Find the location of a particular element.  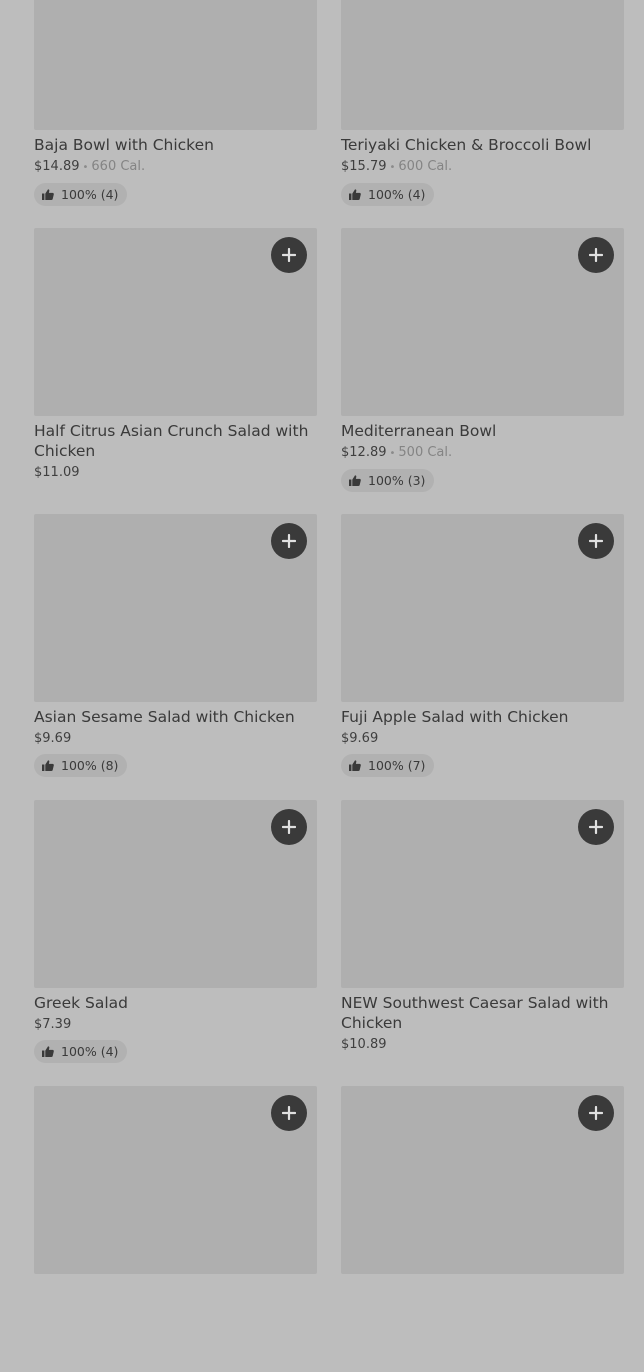

rating-text: 100% (3) is located at coordinates (397, 480).